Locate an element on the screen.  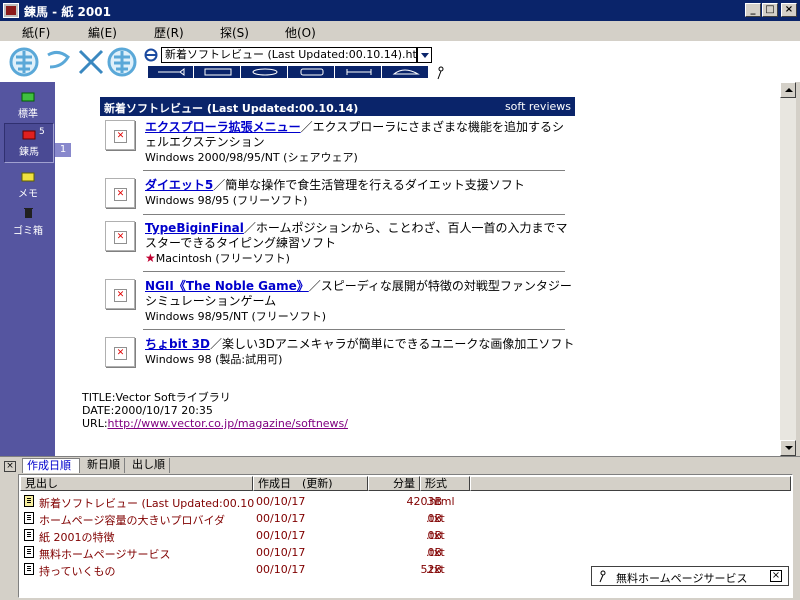
tab-newest: 新日順 is located at coordinates (104, 465).